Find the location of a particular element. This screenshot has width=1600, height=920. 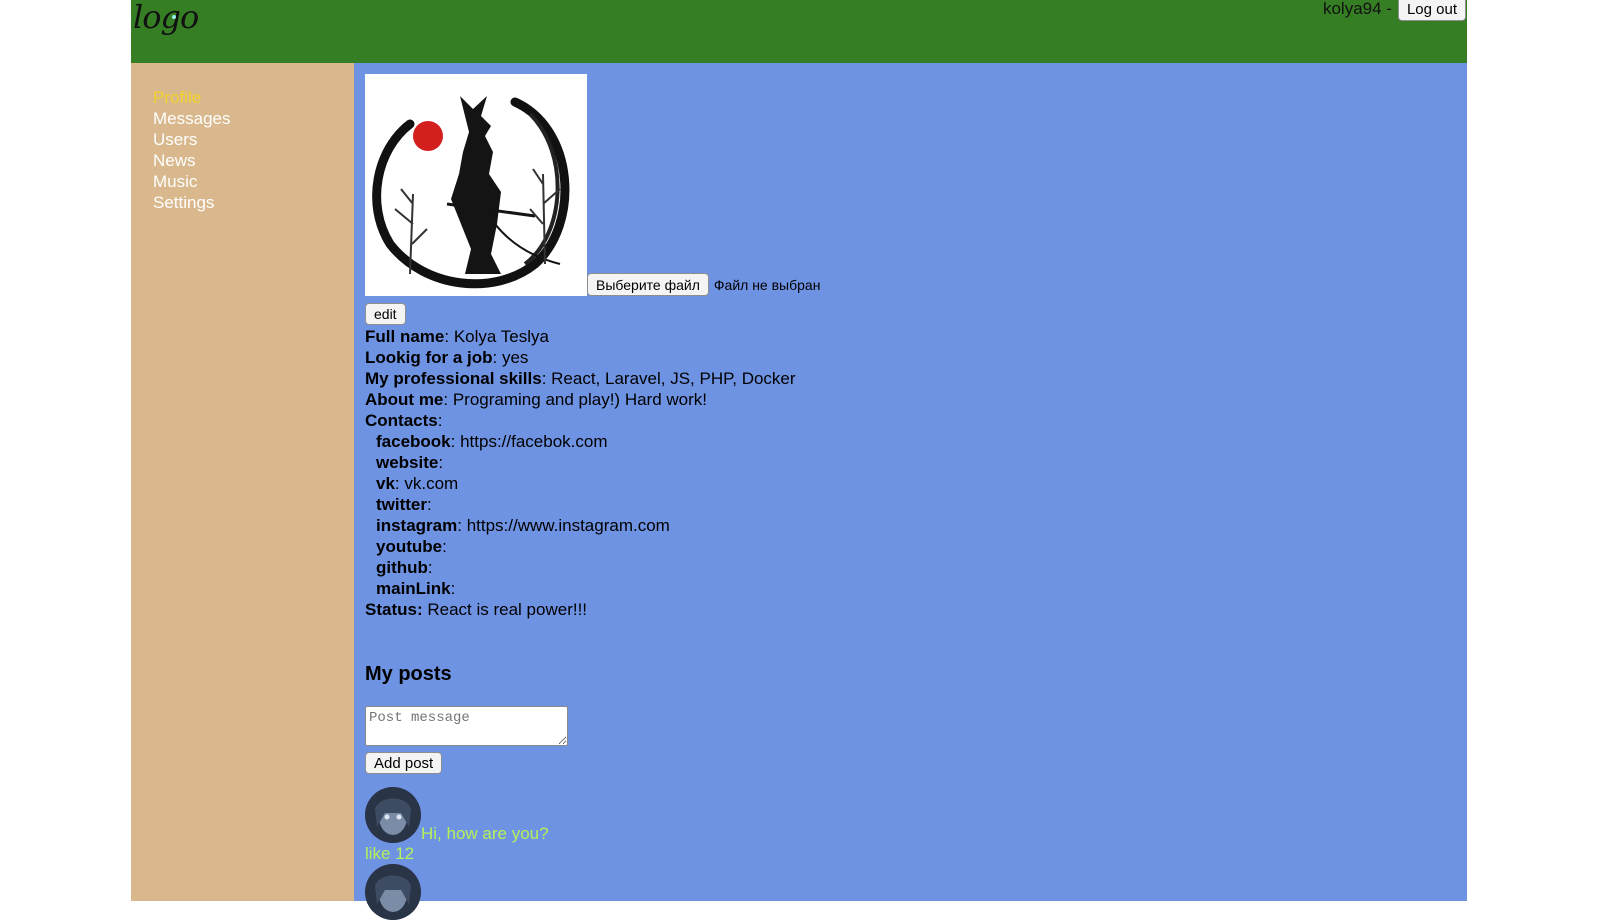

contact-name: vk is located at coordinates (385, 483).